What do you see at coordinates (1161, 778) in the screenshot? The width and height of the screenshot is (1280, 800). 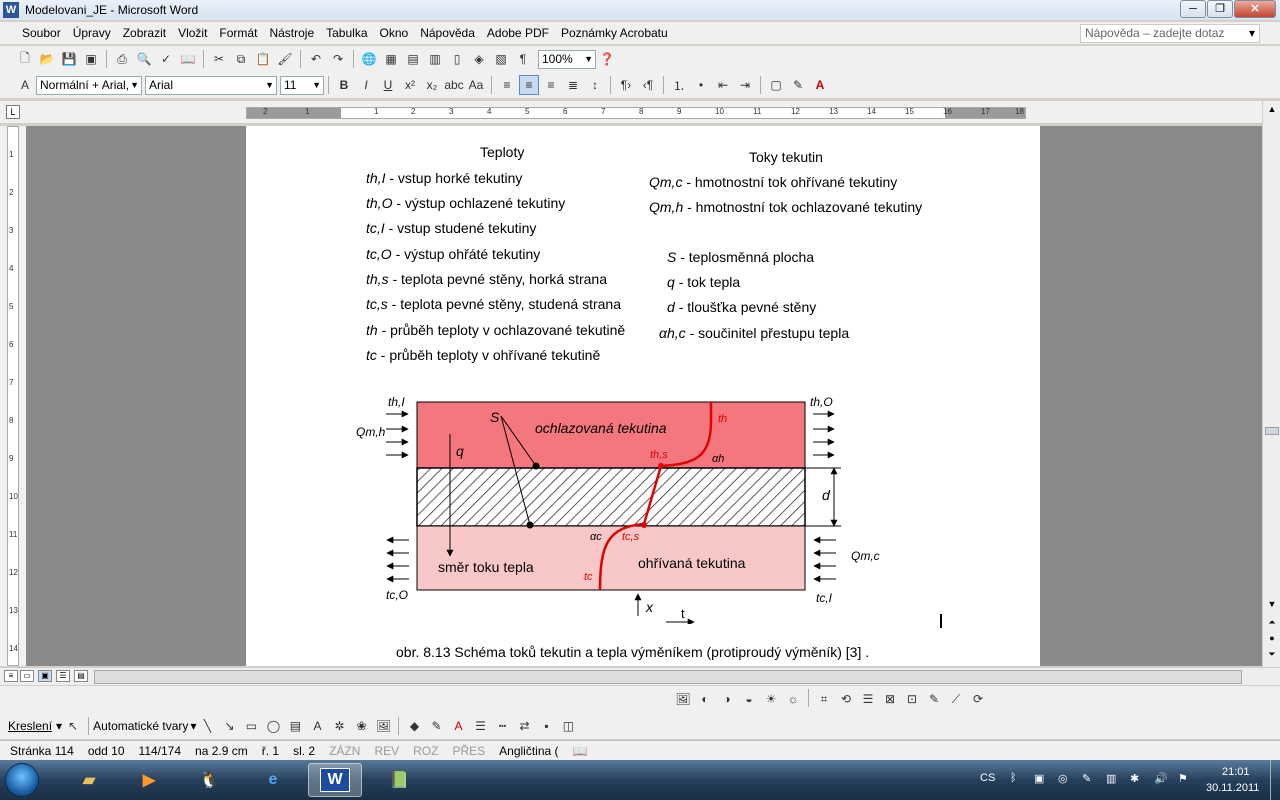 I see `volume-icon: 🔊` at bounding box center [1161, 778].